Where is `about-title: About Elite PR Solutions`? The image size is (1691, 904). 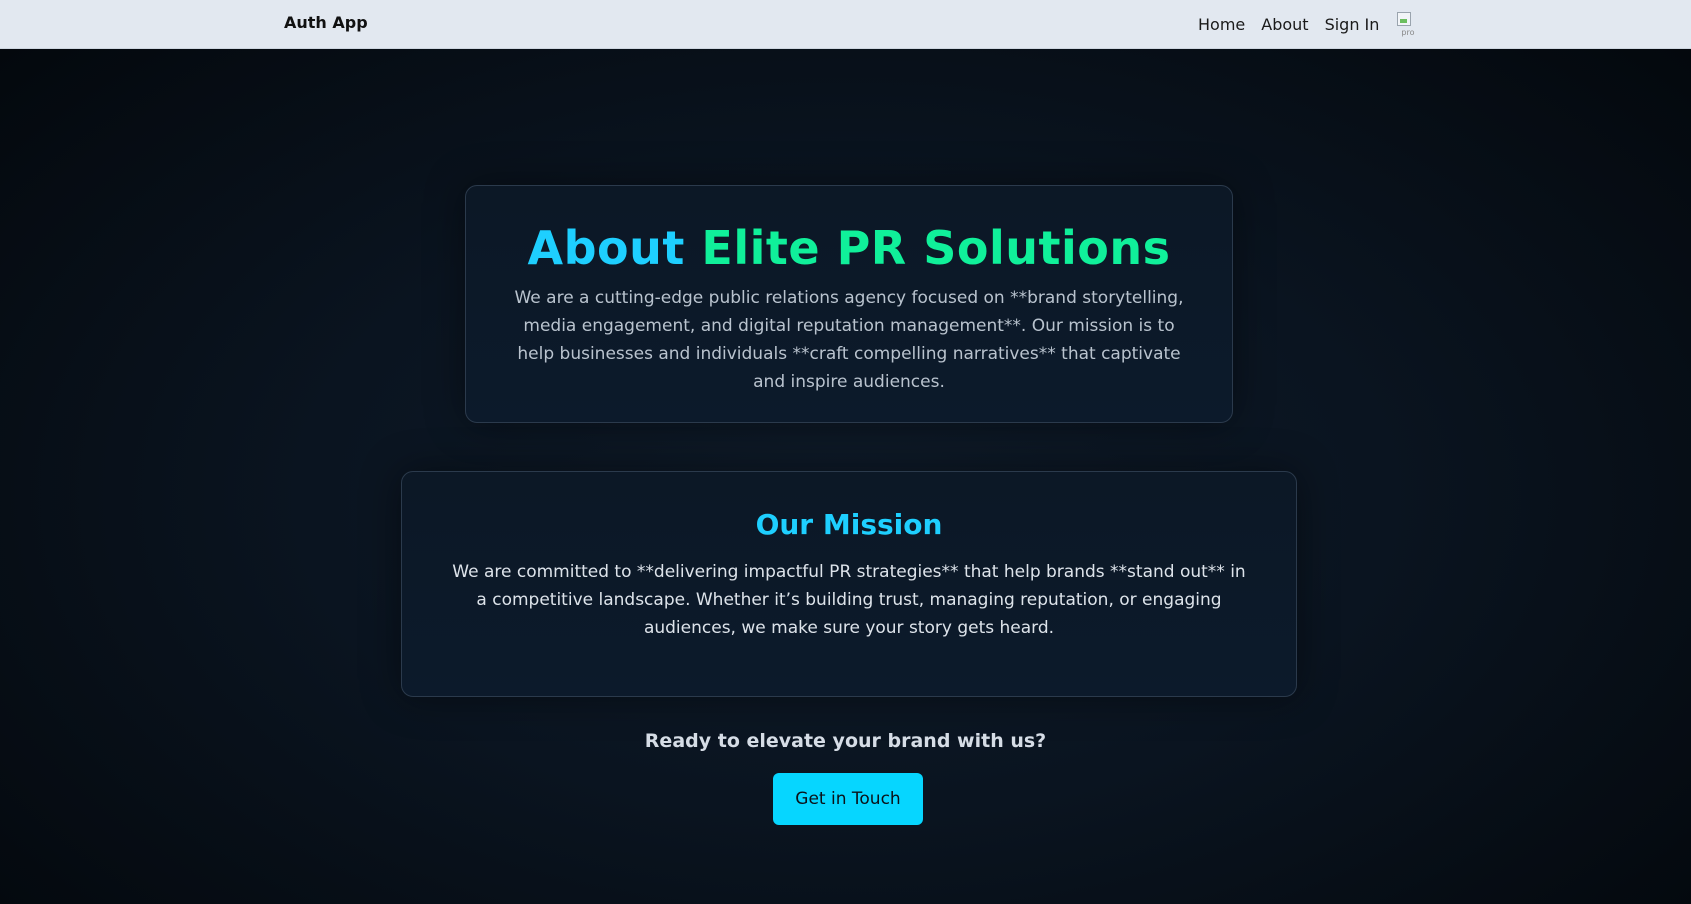 about-title: About Elite PR Solutions is located at coordinates (849, 248).